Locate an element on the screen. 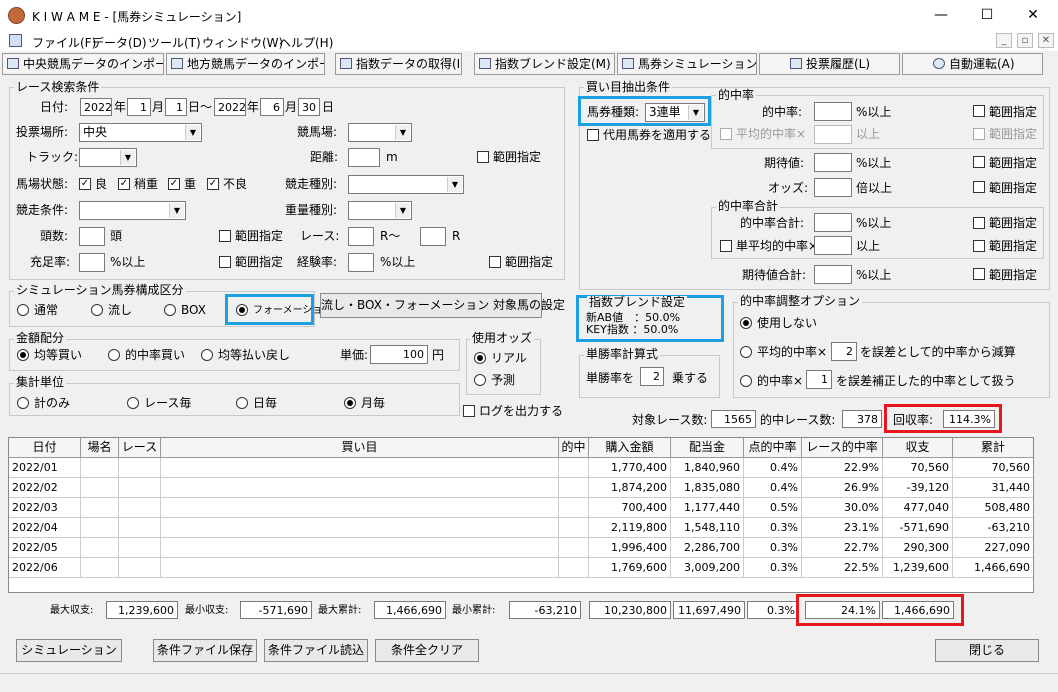 This screenshot has width=1058, height=692. amount-equal-payout-radio is located at coordinates (207, 355).